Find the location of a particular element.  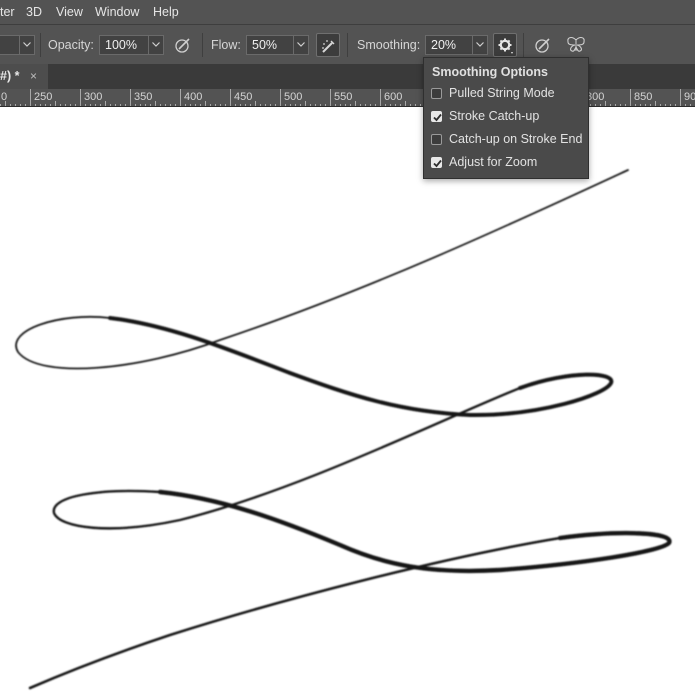

pressure-size-icon is located at coordinates (542, 45).